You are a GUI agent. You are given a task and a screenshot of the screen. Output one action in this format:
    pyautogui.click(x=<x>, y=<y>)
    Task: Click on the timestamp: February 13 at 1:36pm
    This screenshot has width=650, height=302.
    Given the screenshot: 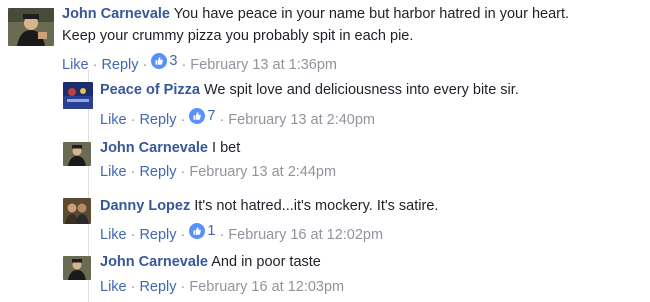 What is the action you would take?
    pyautogui.click(x=263, y=65)
    